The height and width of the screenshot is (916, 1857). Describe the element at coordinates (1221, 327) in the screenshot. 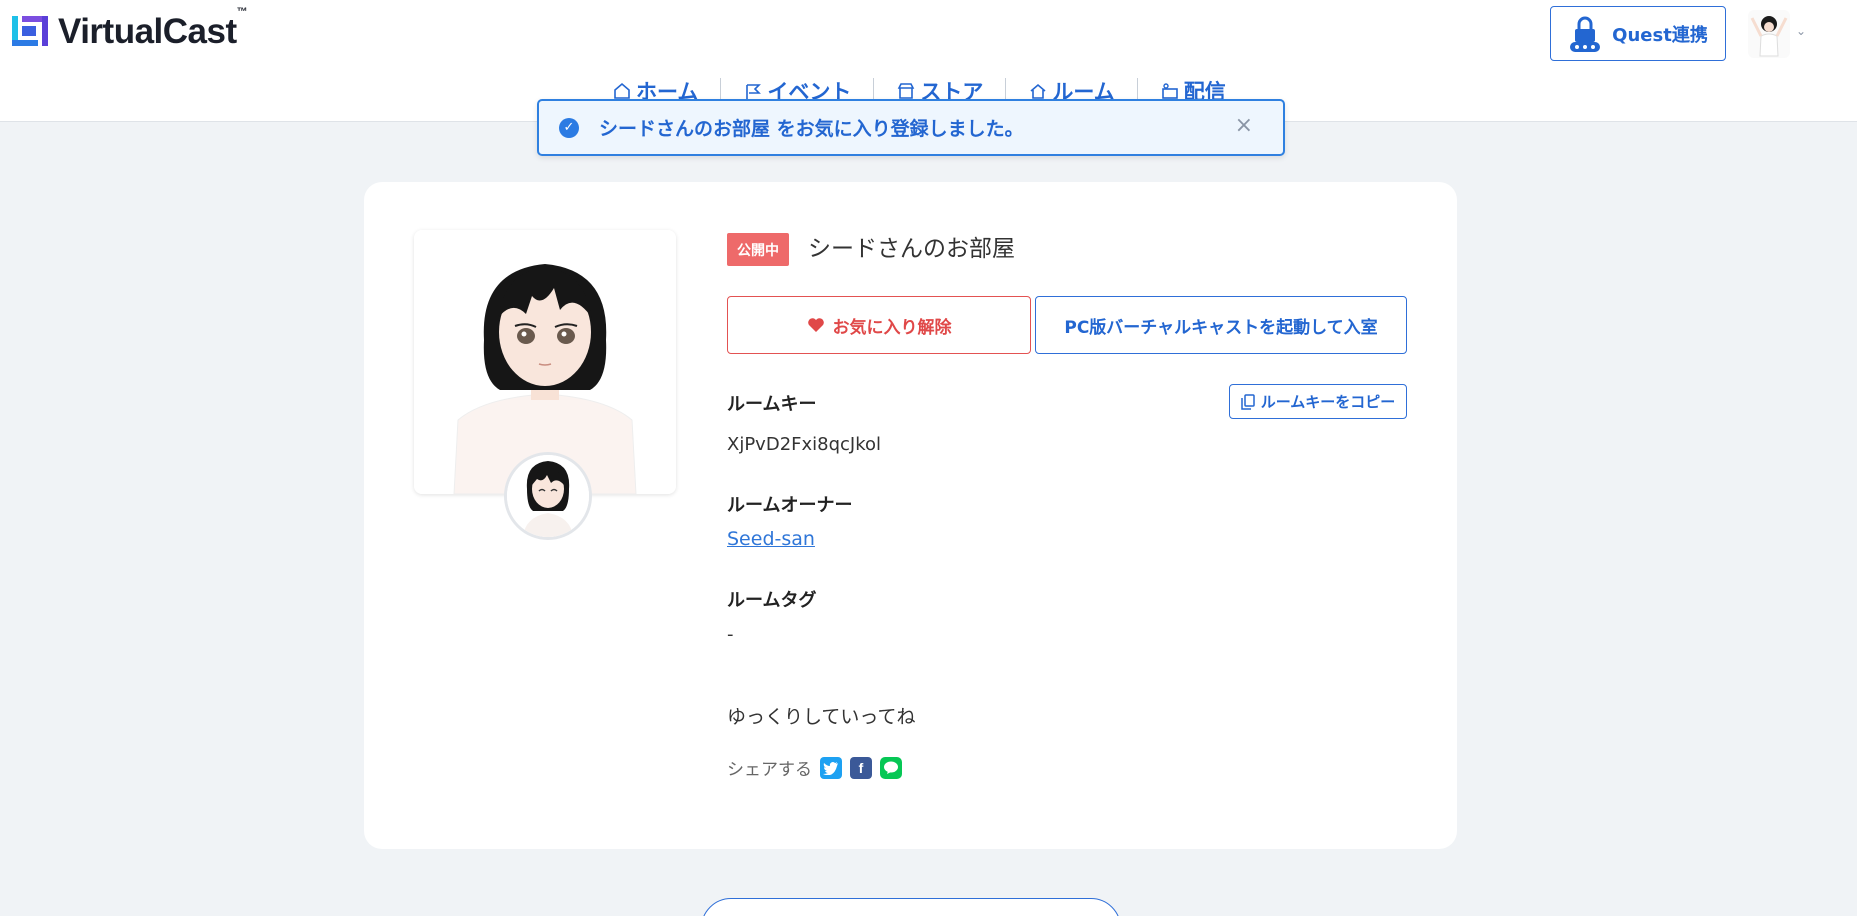

I see `enter-room-label: PC版バーチャルキャストを起動して入室` at that location.